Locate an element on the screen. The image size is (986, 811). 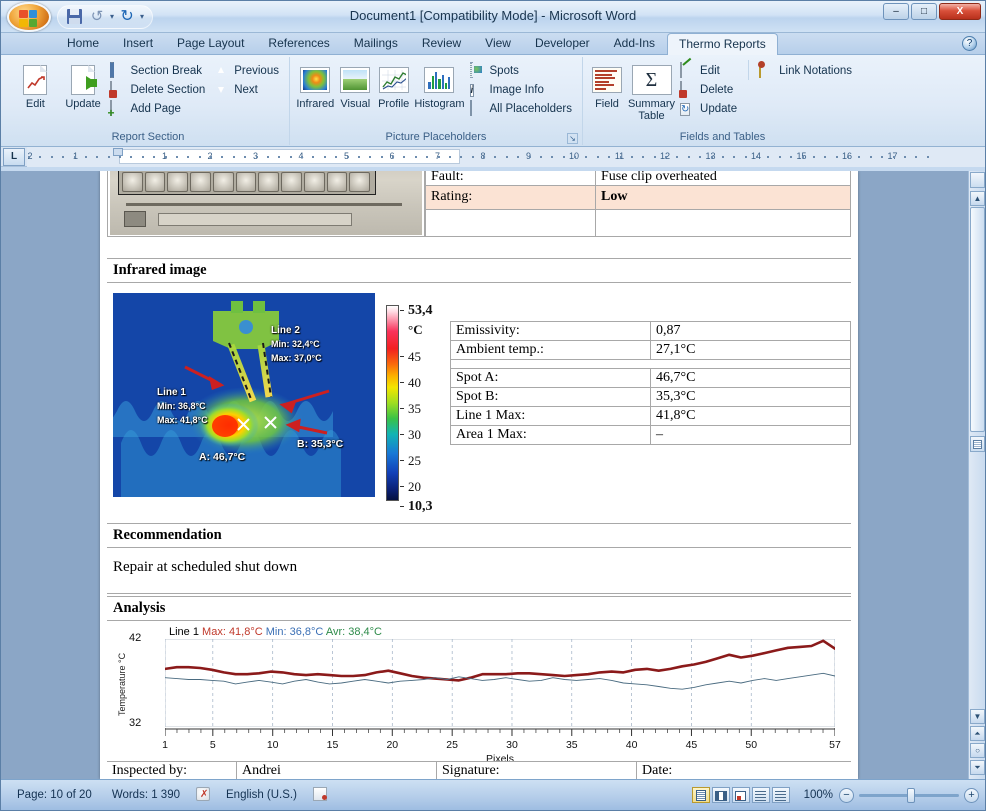
summary-table-button: Σ Summary Table is located at coordinates (651, 91).